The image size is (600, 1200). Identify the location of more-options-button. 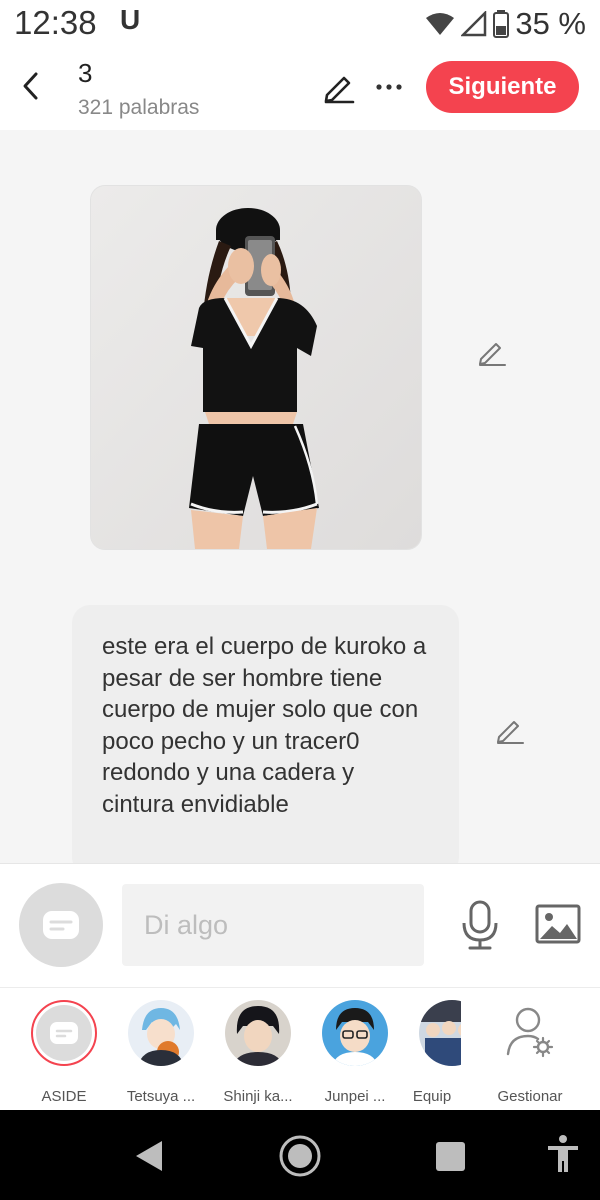
(389, 87).